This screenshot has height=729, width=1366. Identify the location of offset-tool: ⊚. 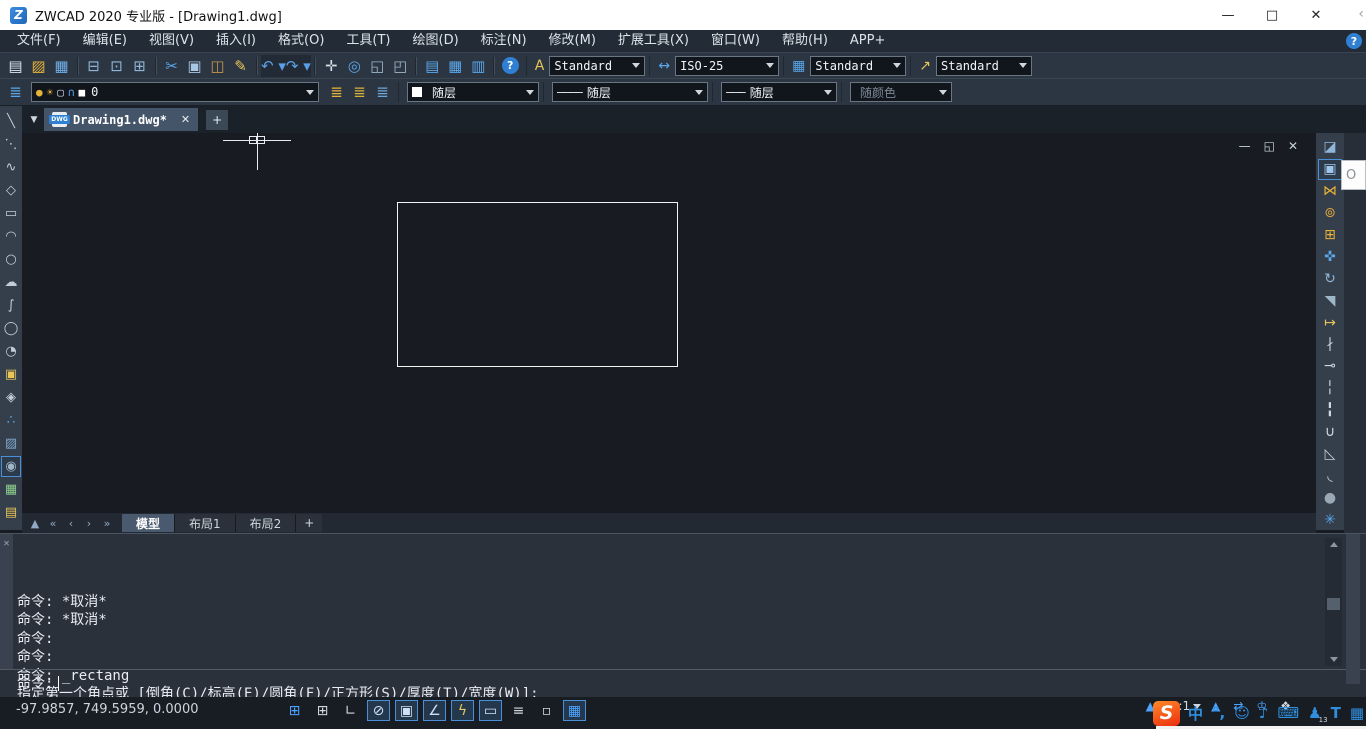
(1330, 213).